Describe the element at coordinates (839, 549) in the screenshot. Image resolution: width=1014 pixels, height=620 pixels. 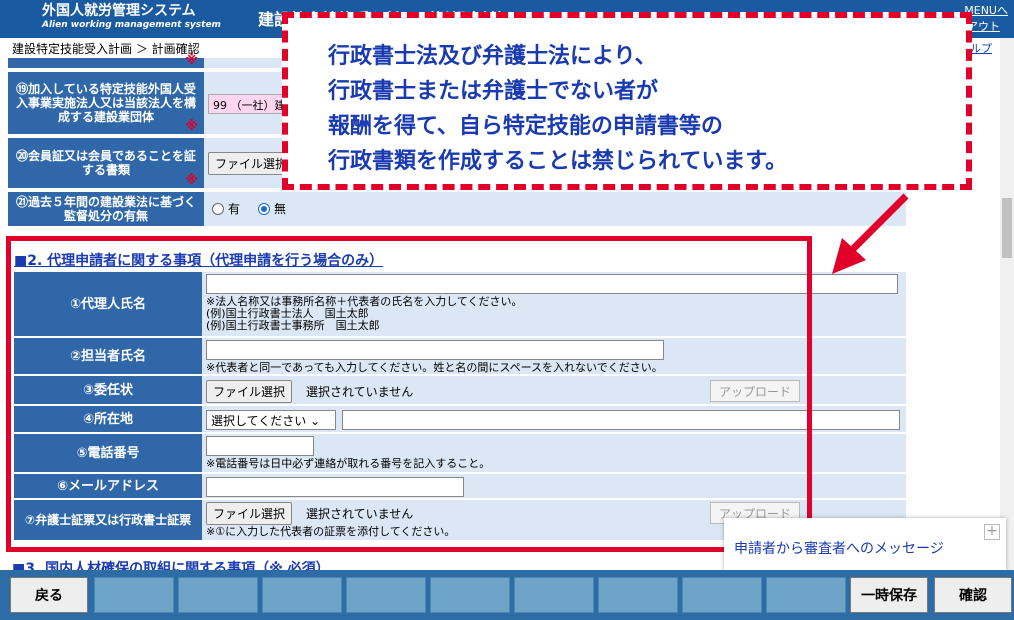
I see `message-panel-title: 申請者から審査者へのメッセージ` at that location.